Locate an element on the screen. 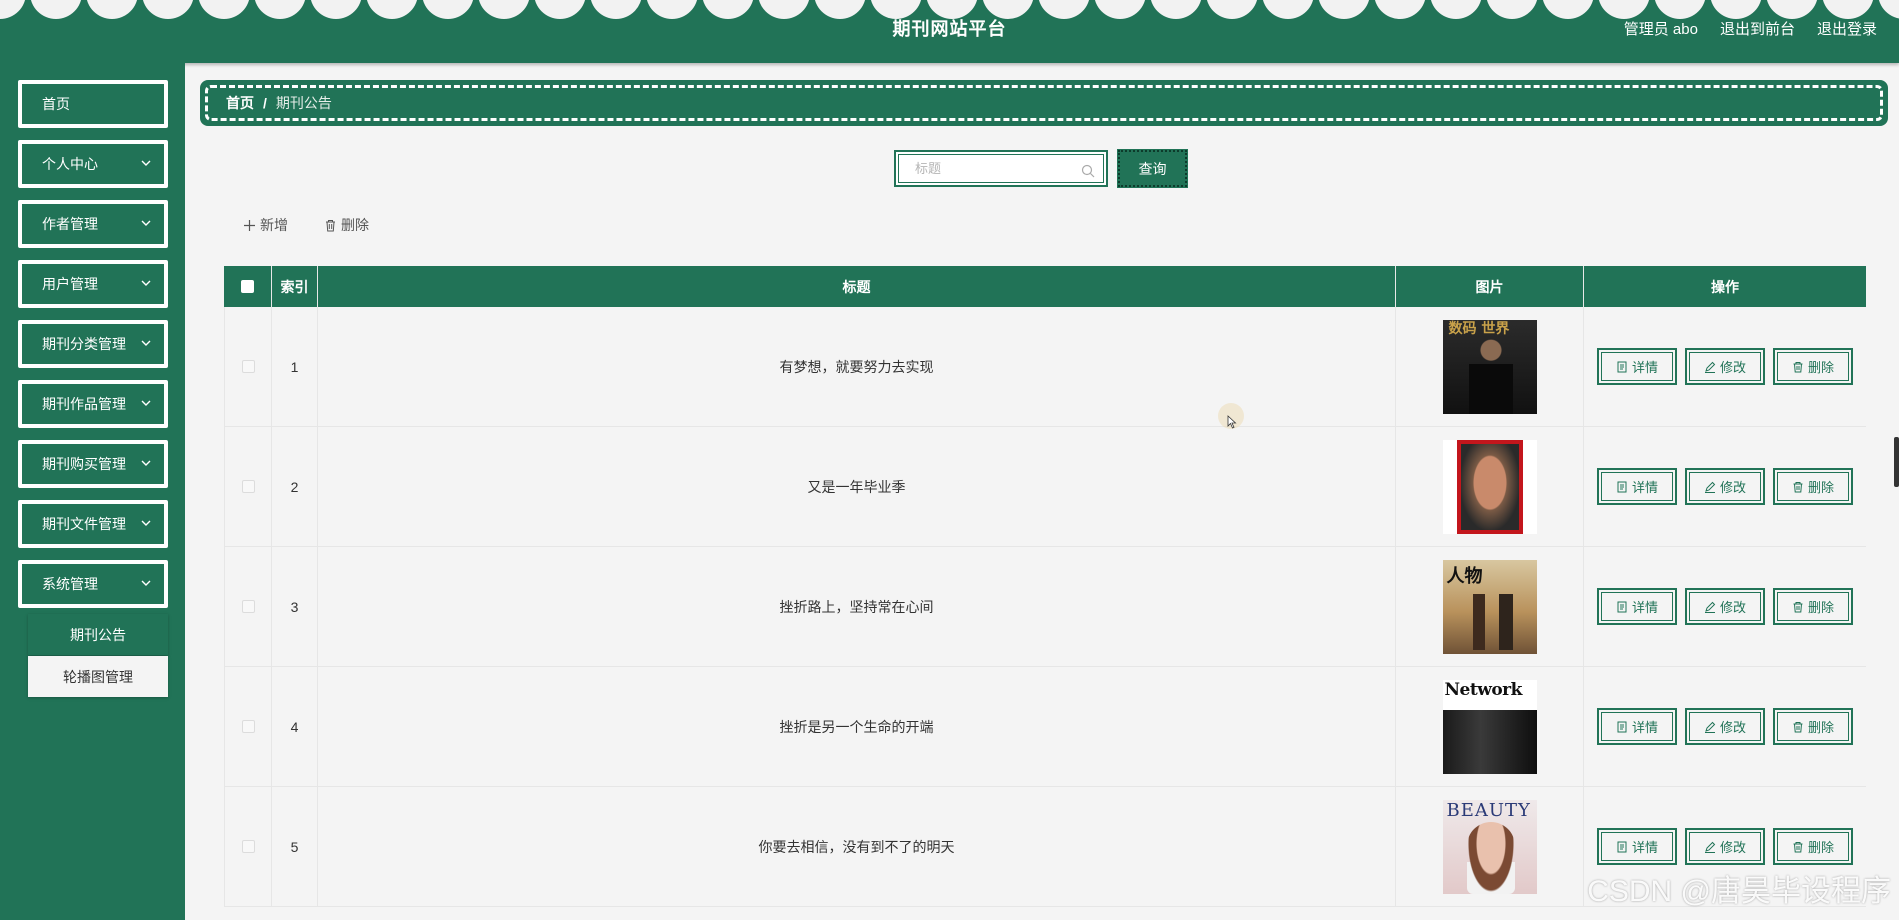  add-button: 新增 is located at coordinates (265, 225).